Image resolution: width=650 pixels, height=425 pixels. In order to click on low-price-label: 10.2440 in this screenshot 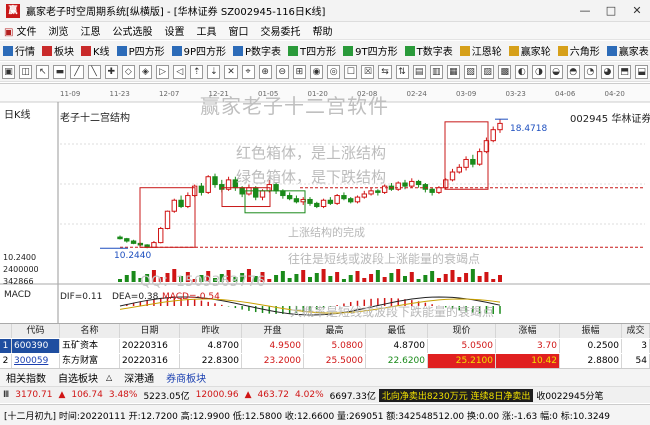, I will do `click(133, 256)`.